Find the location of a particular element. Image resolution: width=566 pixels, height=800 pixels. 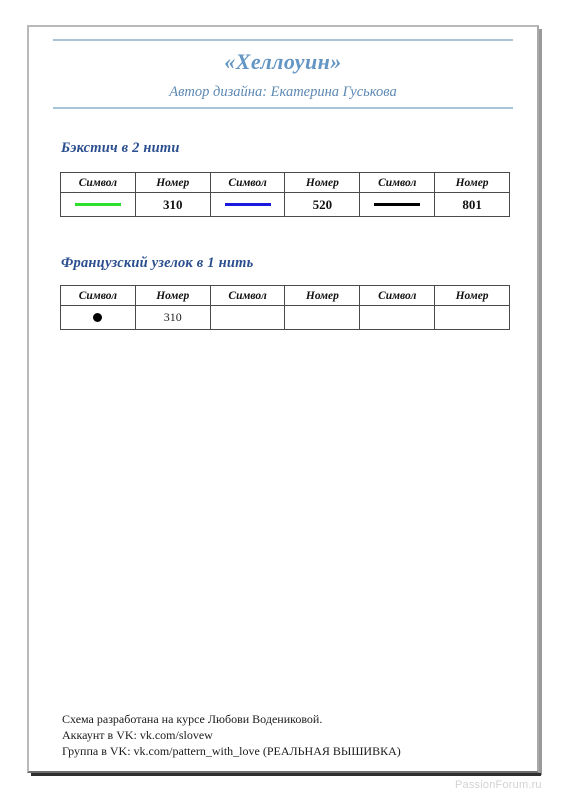

table-row: 310 520 801 is located at coordinates (285, 204).